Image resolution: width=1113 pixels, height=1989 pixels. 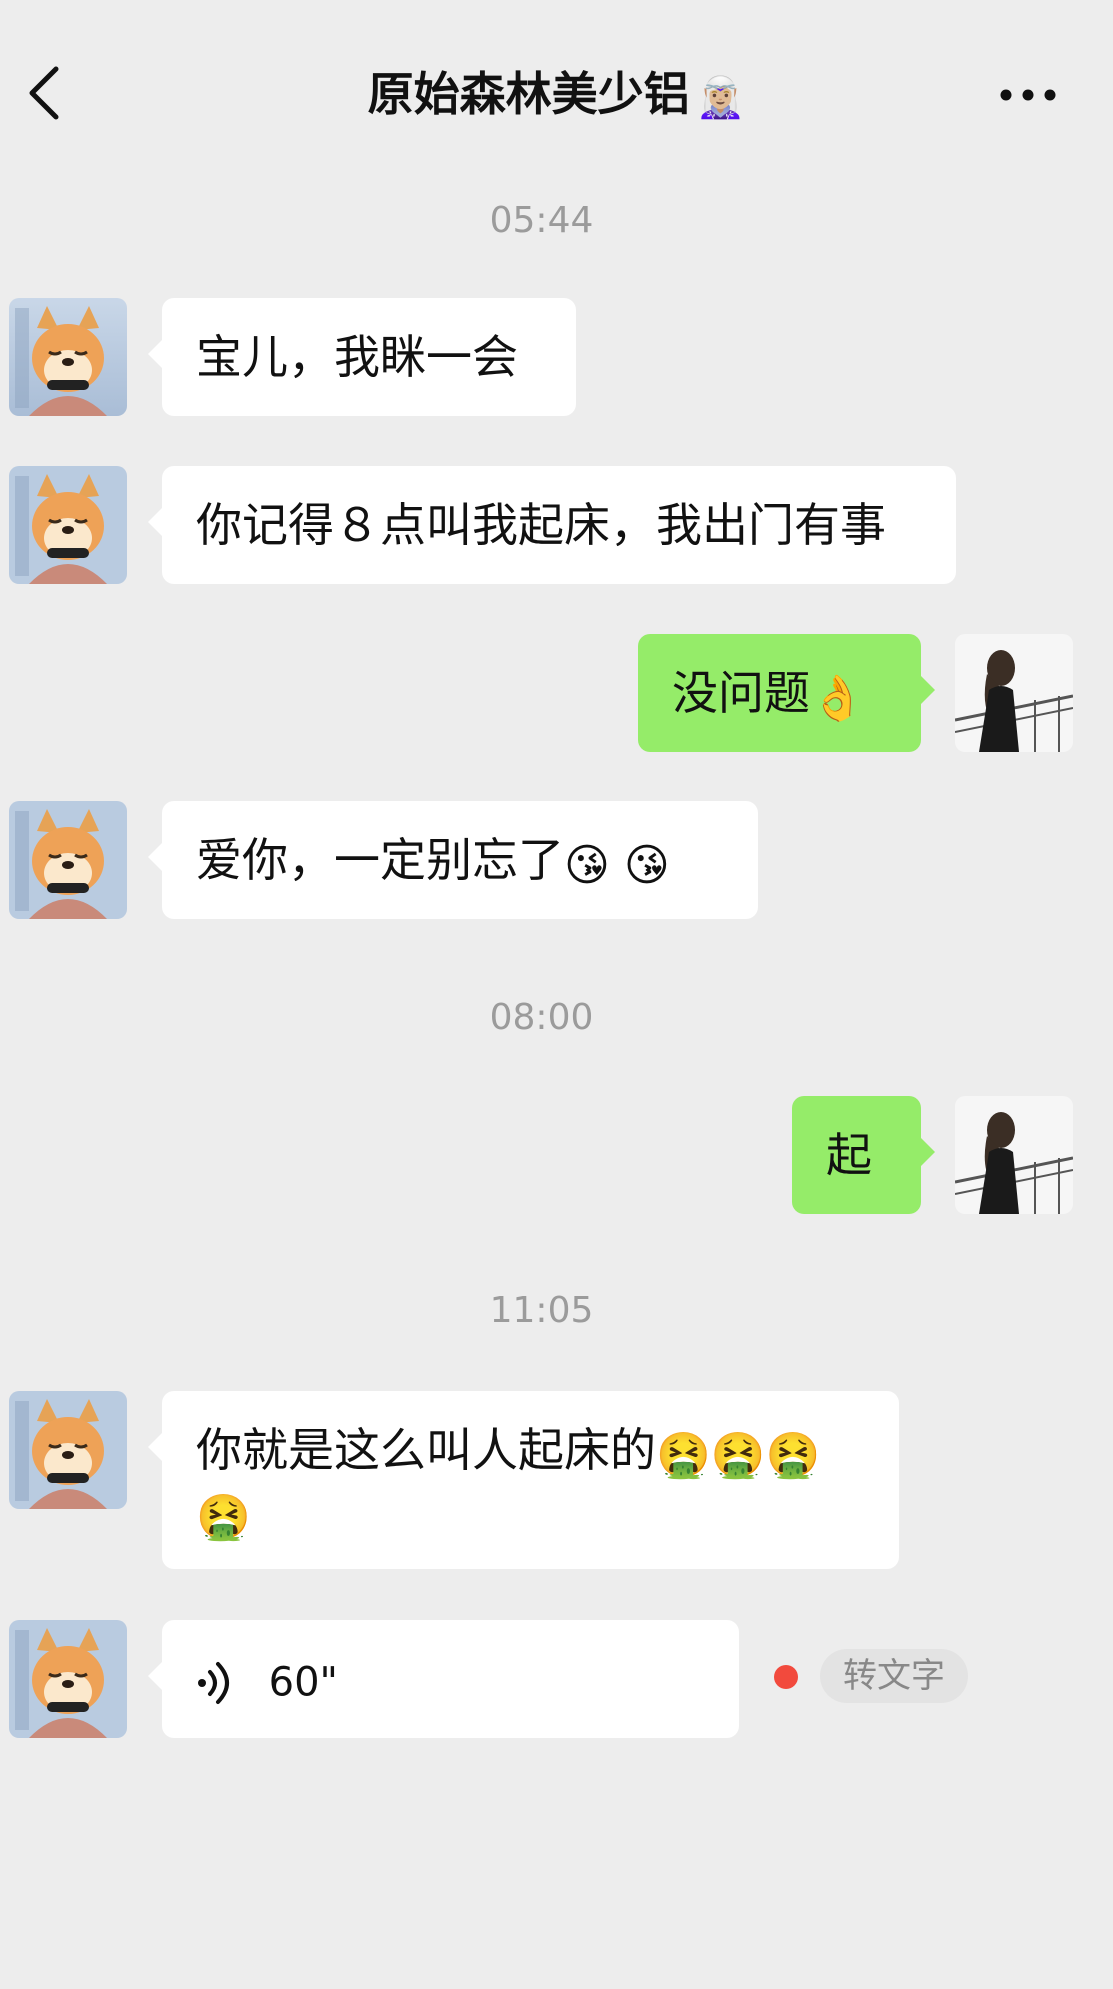 I want to click on incoming-message-bubble: 爱你，一定别忘了😘 😘, so click(x=453, y=860).